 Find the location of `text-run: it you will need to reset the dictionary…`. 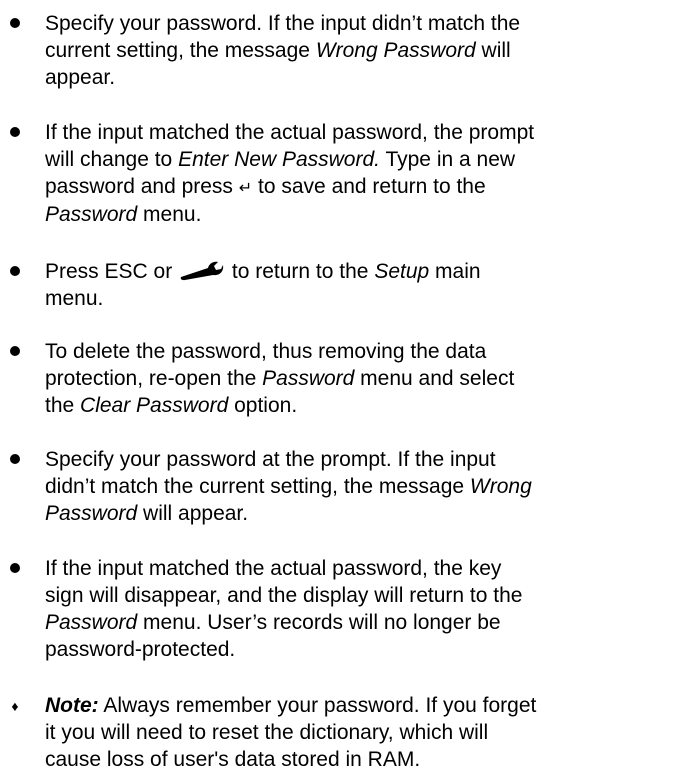

text-run: it you will need to reset the dictionary… is located at coordinates (267, 732).